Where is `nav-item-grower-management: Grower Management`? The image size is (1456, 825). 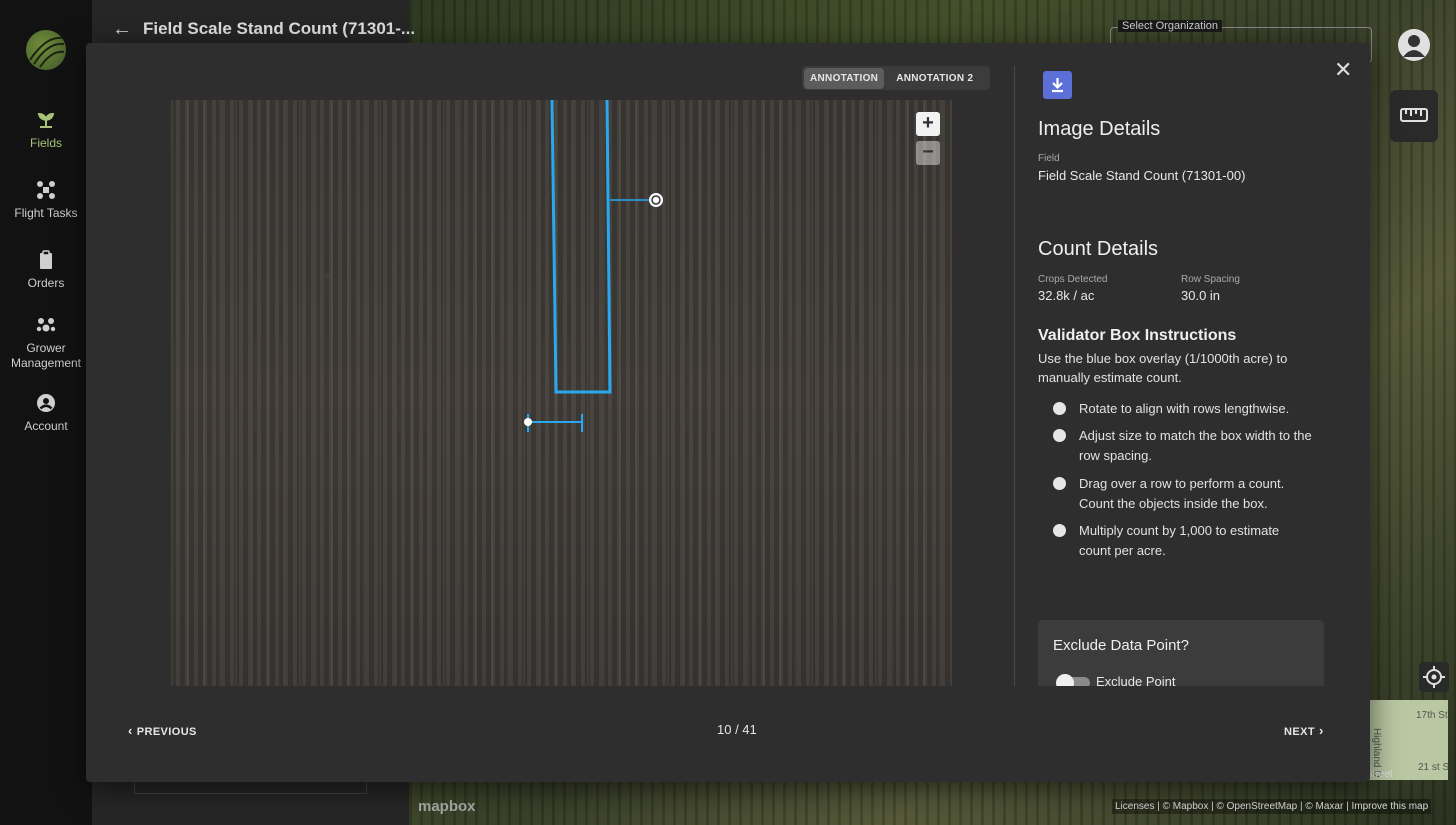
nav-item-grower-management: Grower Management is located at coordinates (46, 343).